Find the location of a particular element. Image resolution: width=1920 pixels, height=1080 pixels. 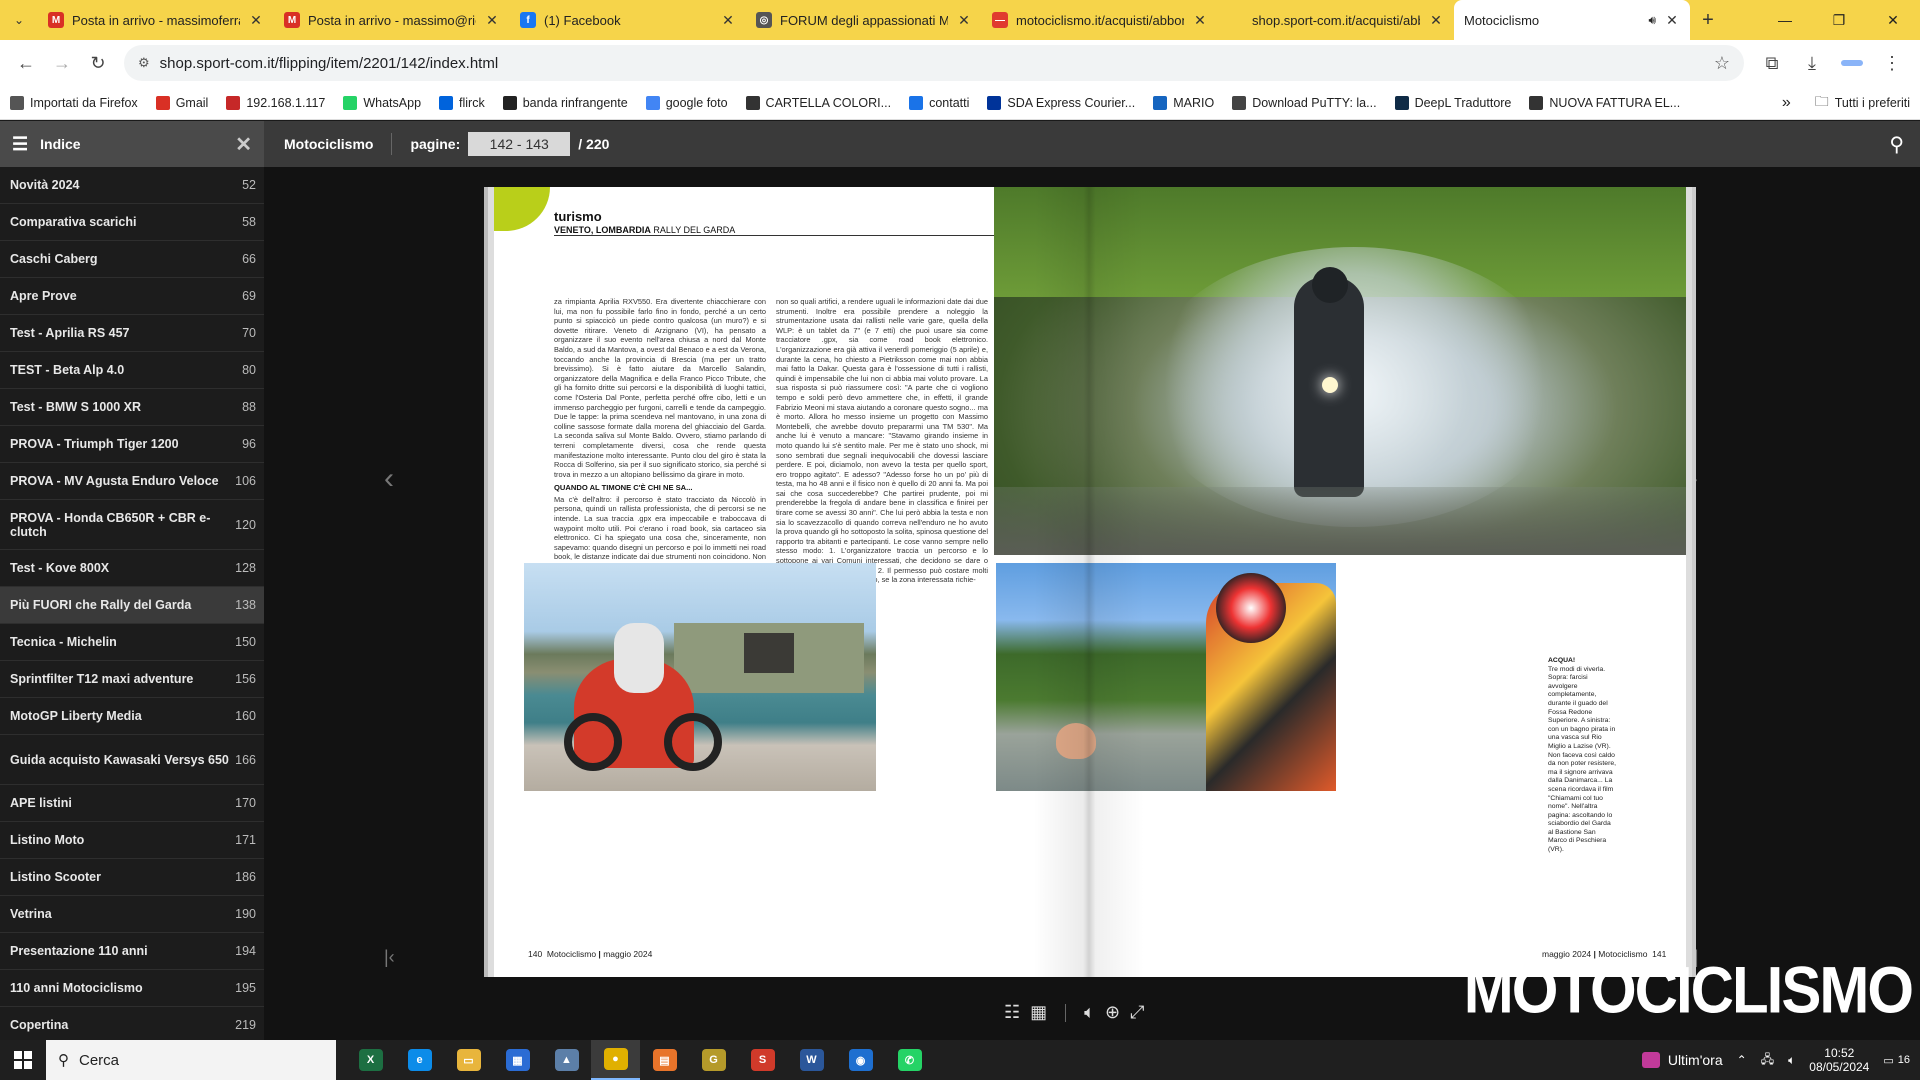

audio-playing-icon: 🔊︎ is located at coordinates (1652, 20).